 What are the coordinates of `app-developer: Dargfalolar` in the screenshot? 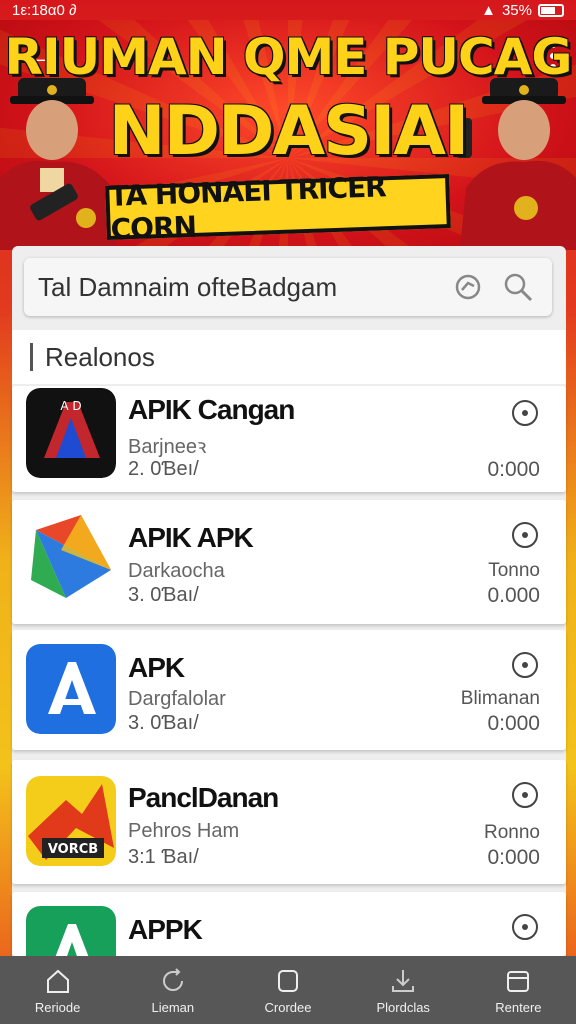 It's located at (177, 699).